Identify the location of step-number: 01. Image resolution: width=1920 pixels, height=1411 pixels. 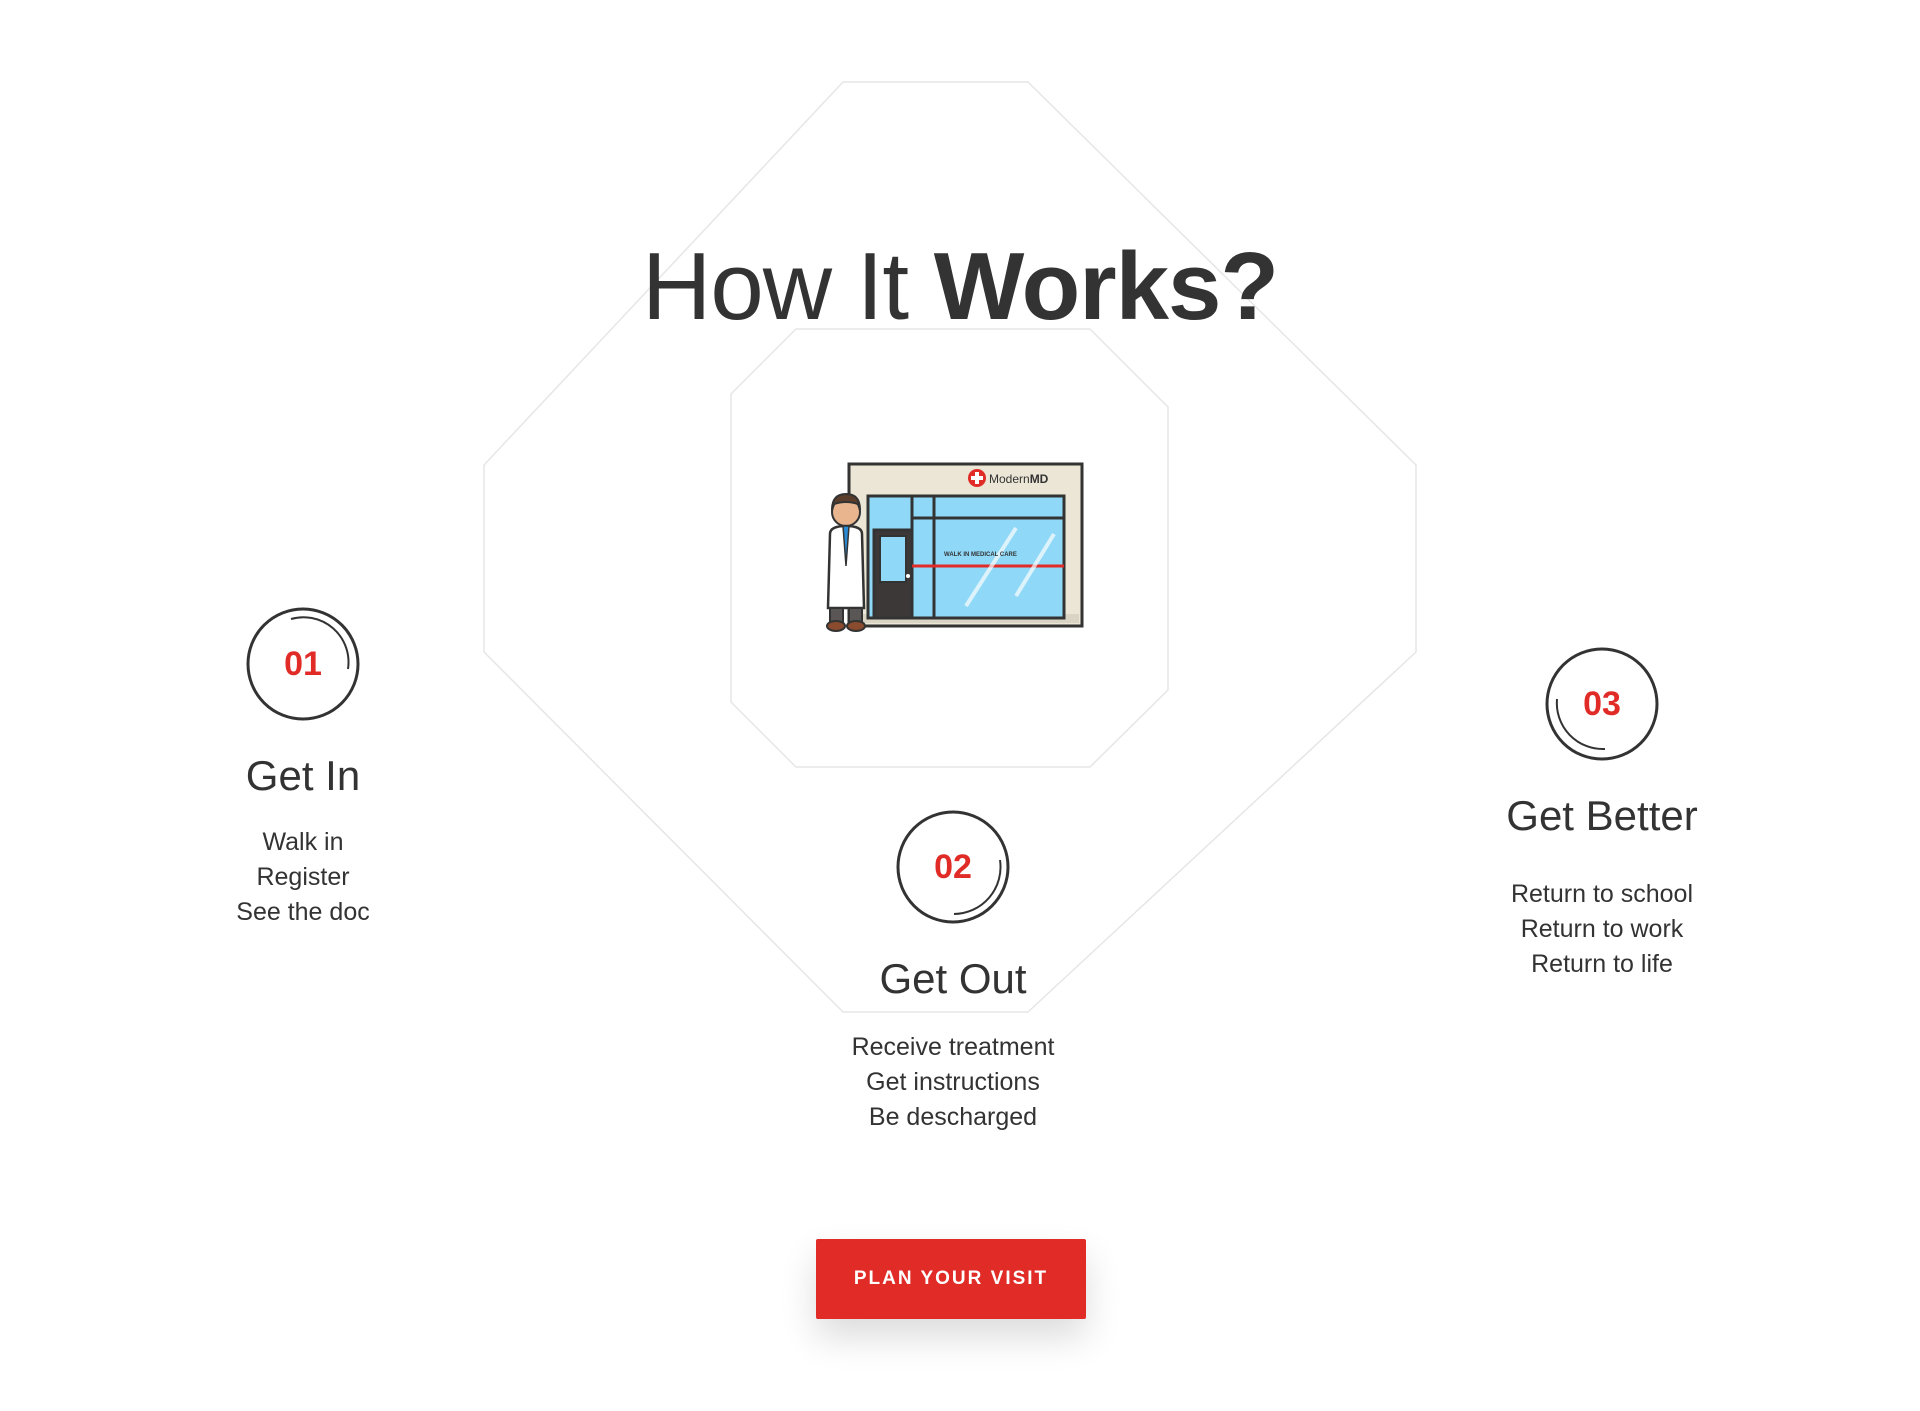
(303, 664).